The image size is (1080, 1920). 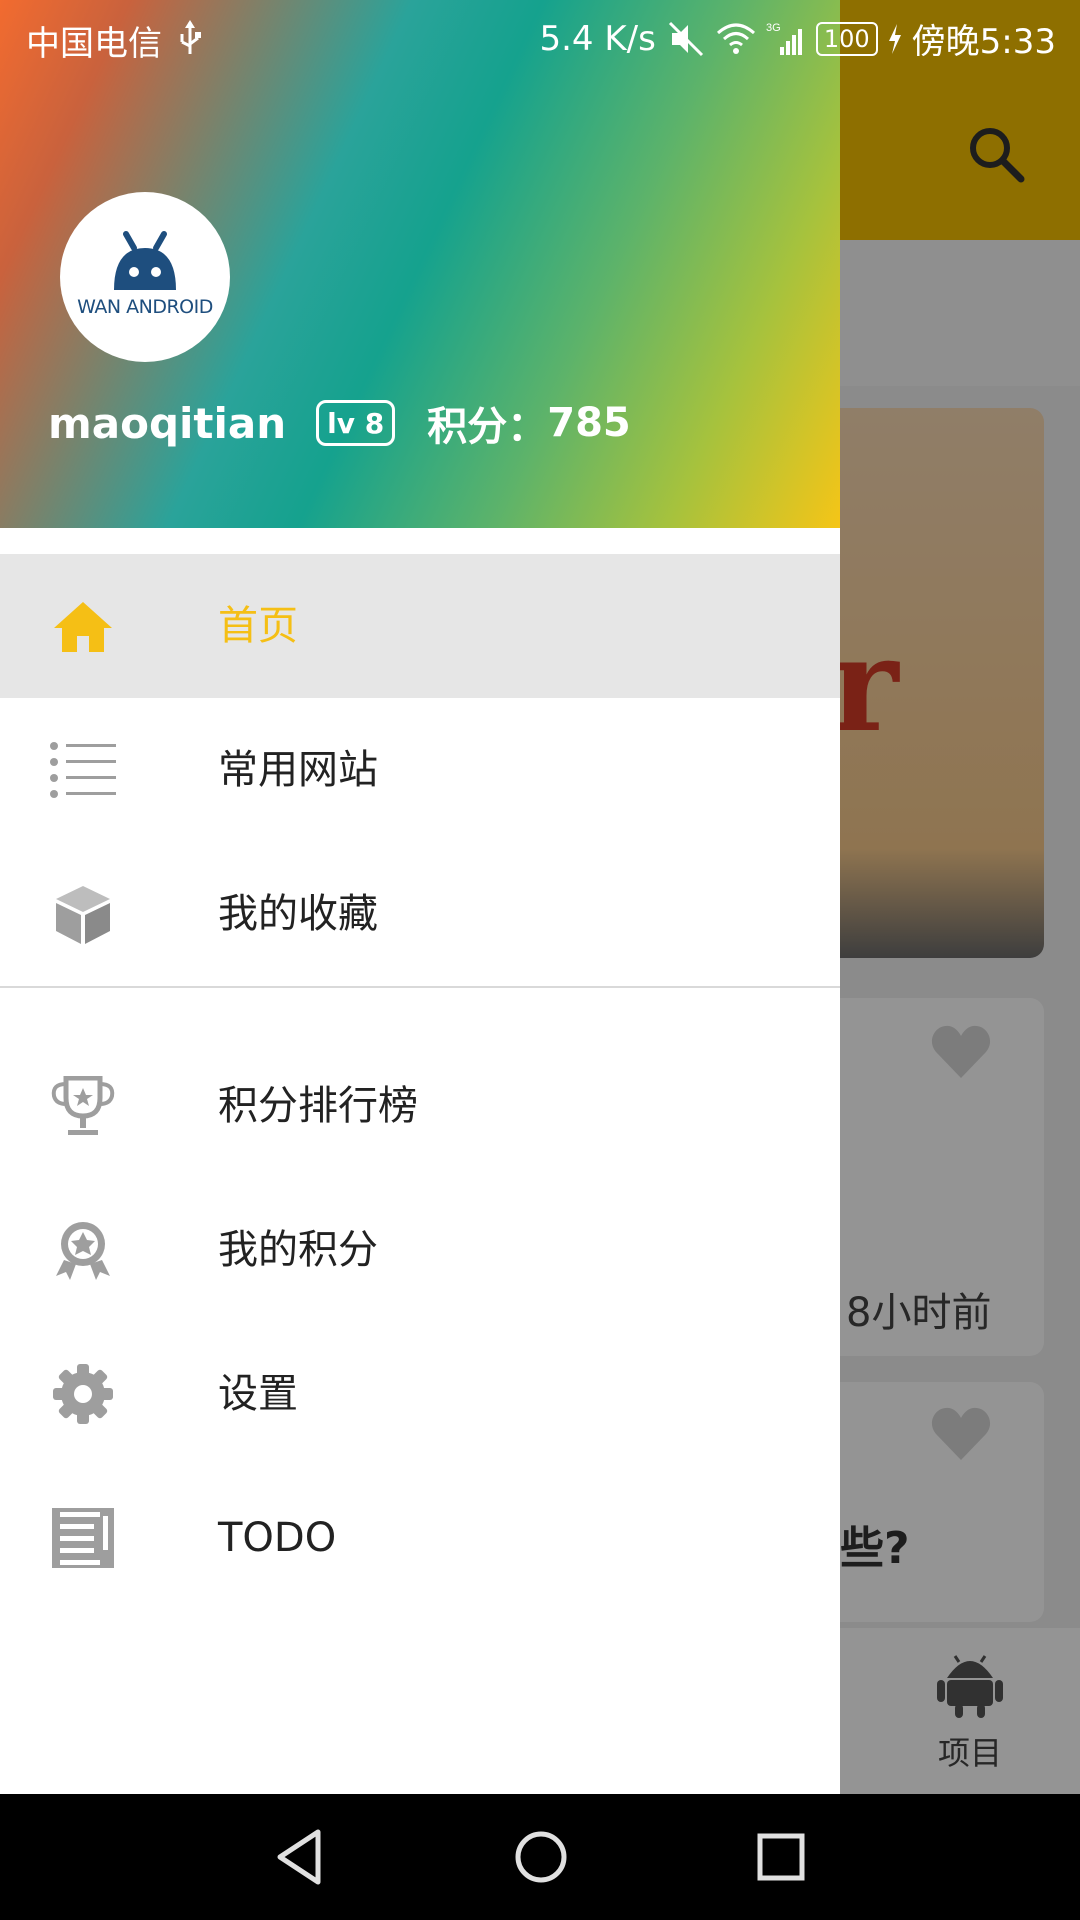 What do you see at coordinates (487, 427) in the screenshot?
I see `points-label: 积分：` at bounding box center [487, 427].